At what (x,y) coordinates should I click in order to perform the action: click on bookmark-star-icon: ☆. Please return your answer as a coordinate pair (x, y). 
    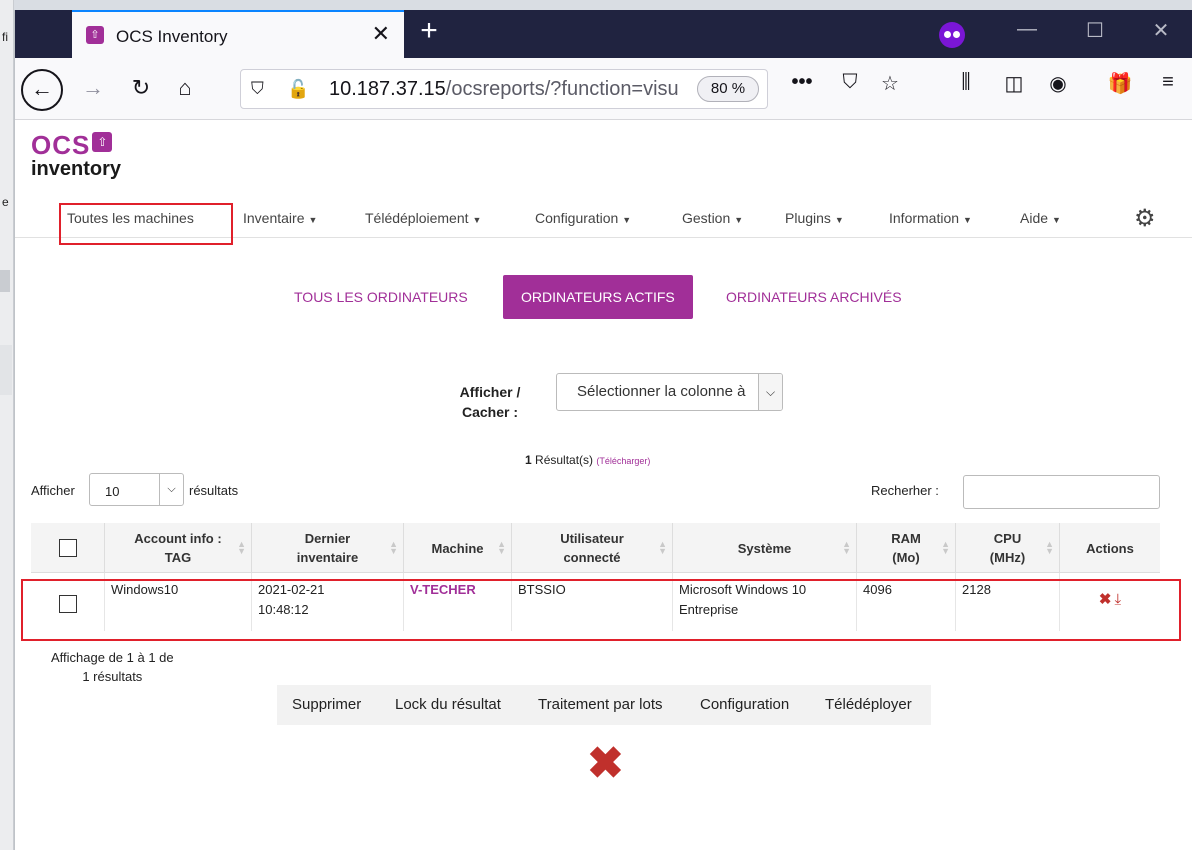
    Looking at the image, I should click on (890, 83).